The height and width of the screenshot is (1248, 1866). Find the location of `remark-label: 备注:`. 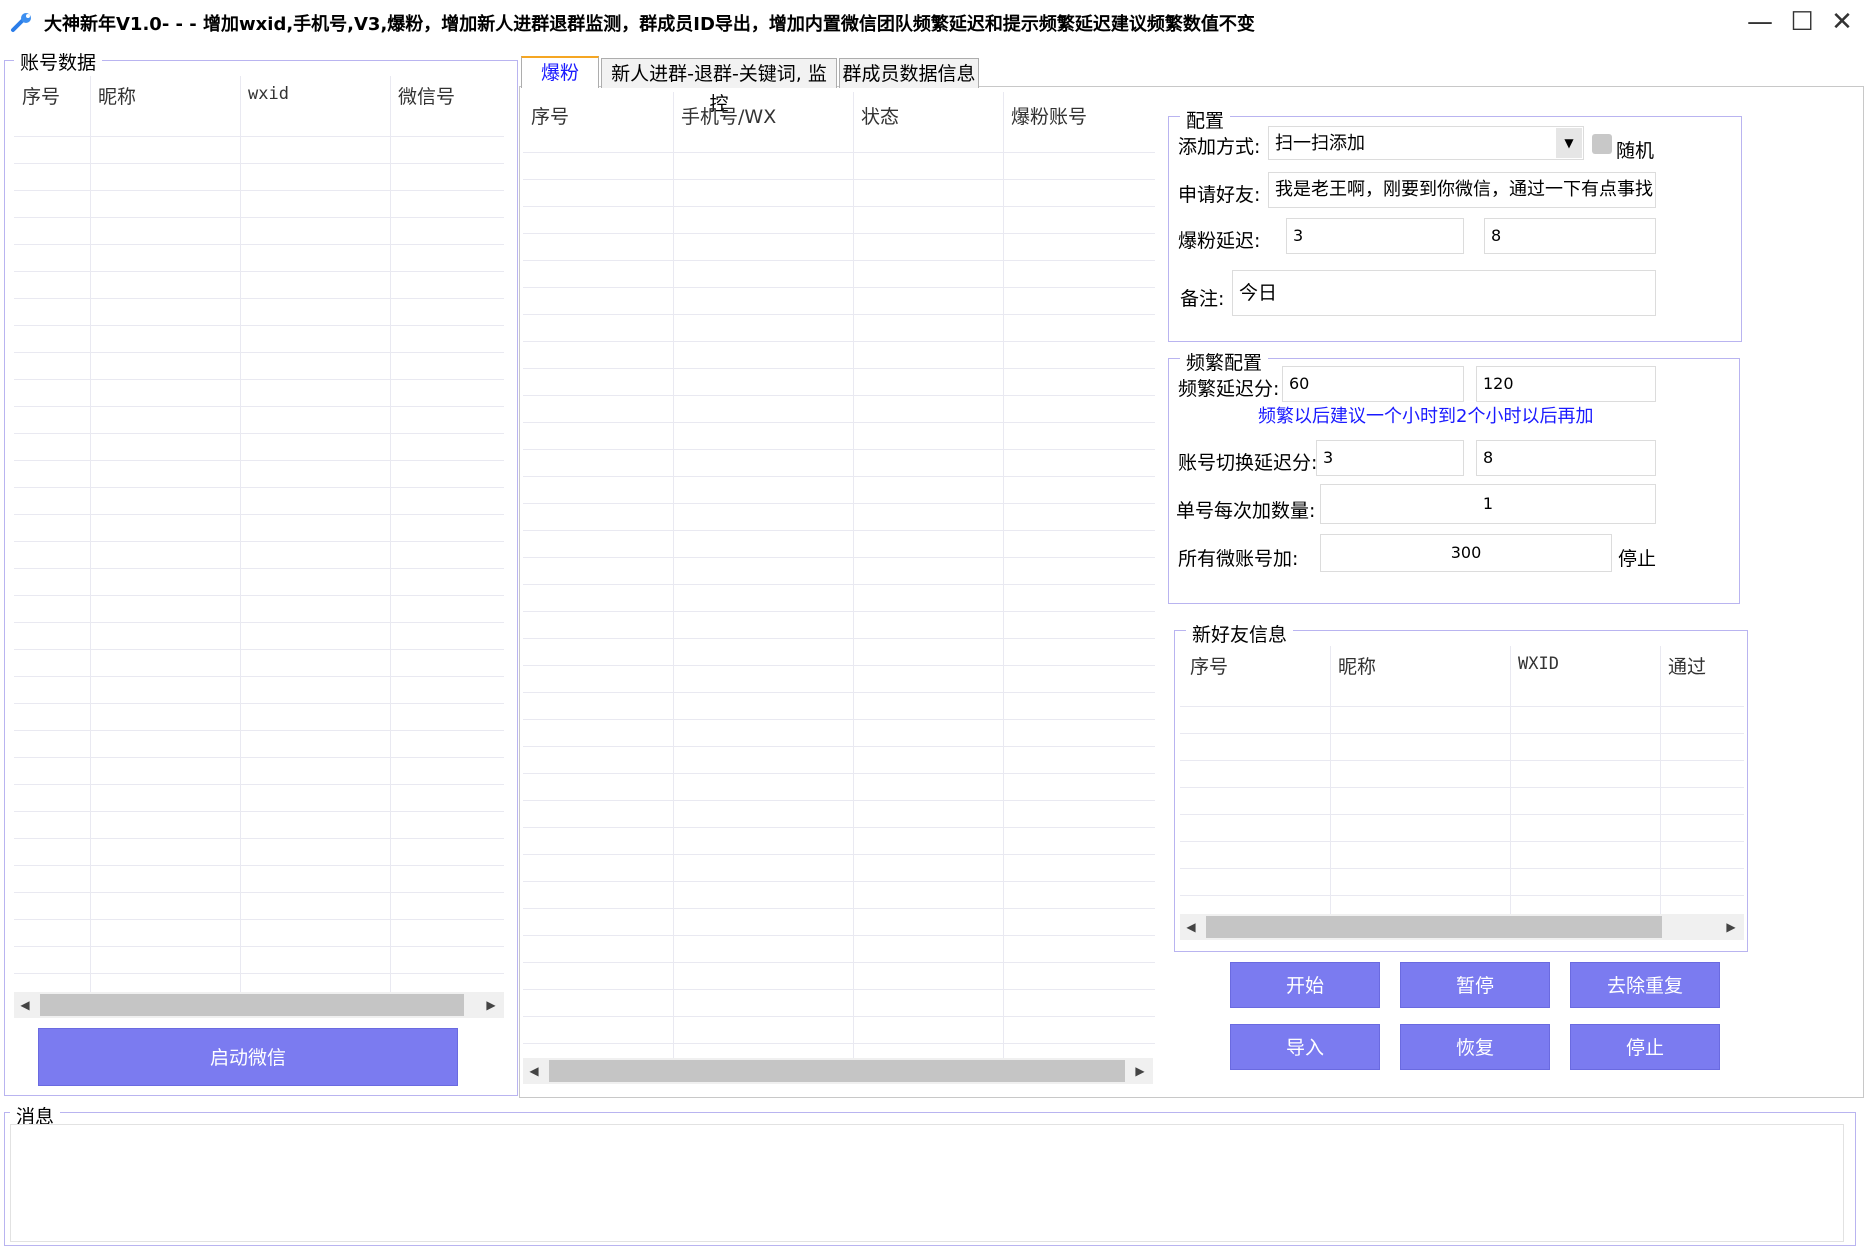

remark-label: 备注: is located at coordinates (1202, 299).